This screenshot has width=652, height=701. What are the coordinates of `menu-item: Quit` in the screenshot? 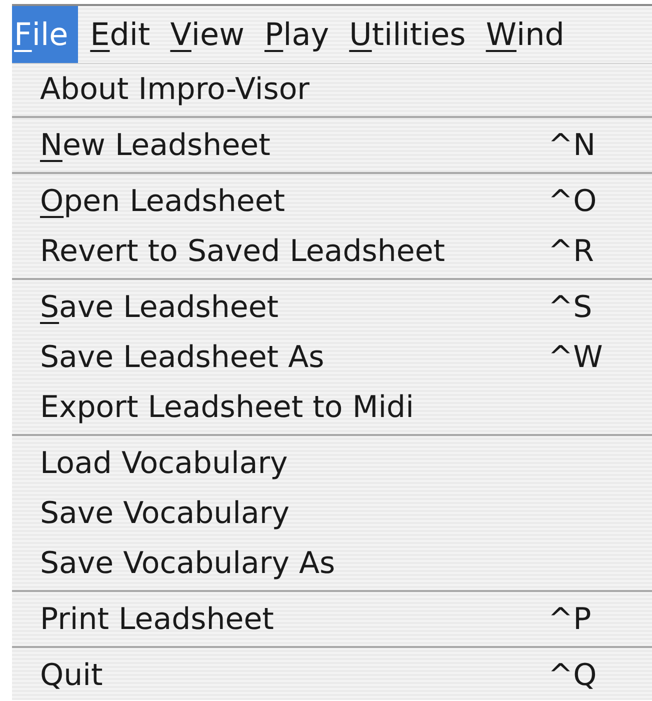 It's located at (71, 675).